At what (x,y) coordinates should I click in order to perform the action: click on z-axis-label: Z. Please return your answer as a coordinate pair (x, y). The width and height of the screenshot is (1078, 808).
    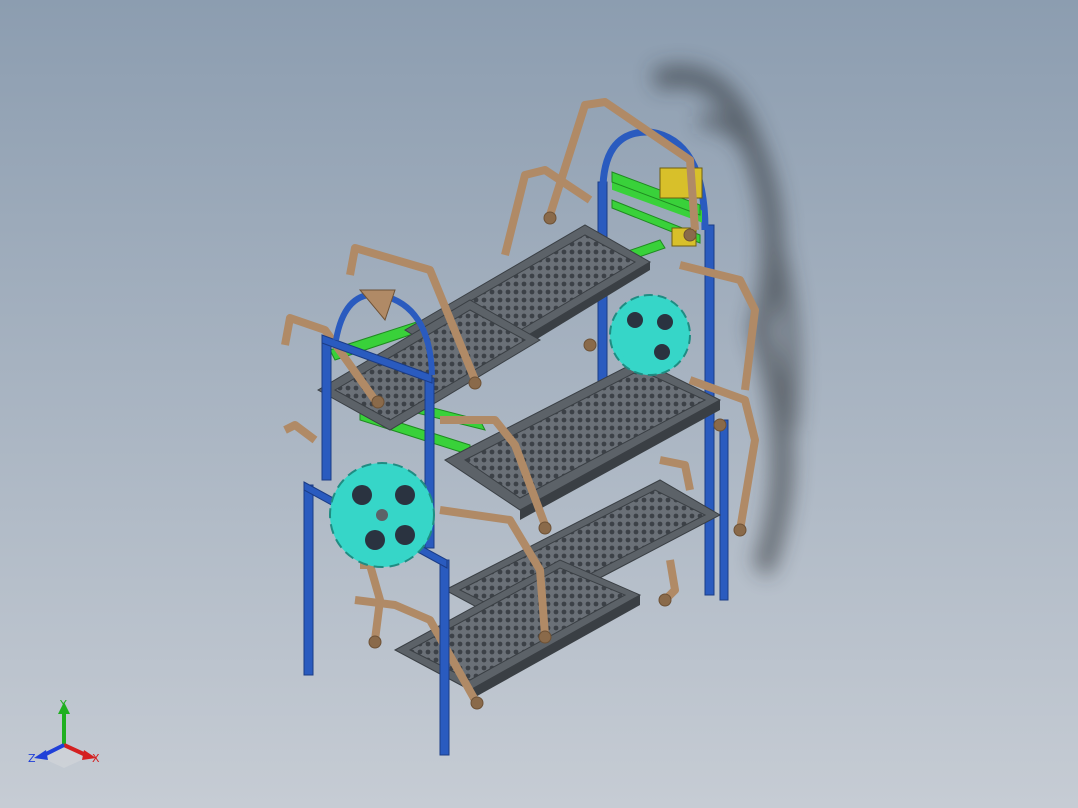
    Looking at the image, I should click on (32, 758).